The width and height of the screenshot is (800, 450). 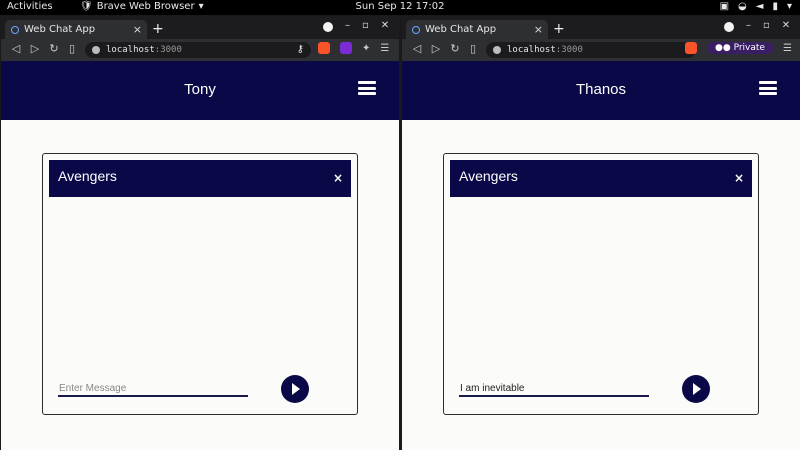 I want to click on extensions-icon: ✦, so click(x=366, y=48).